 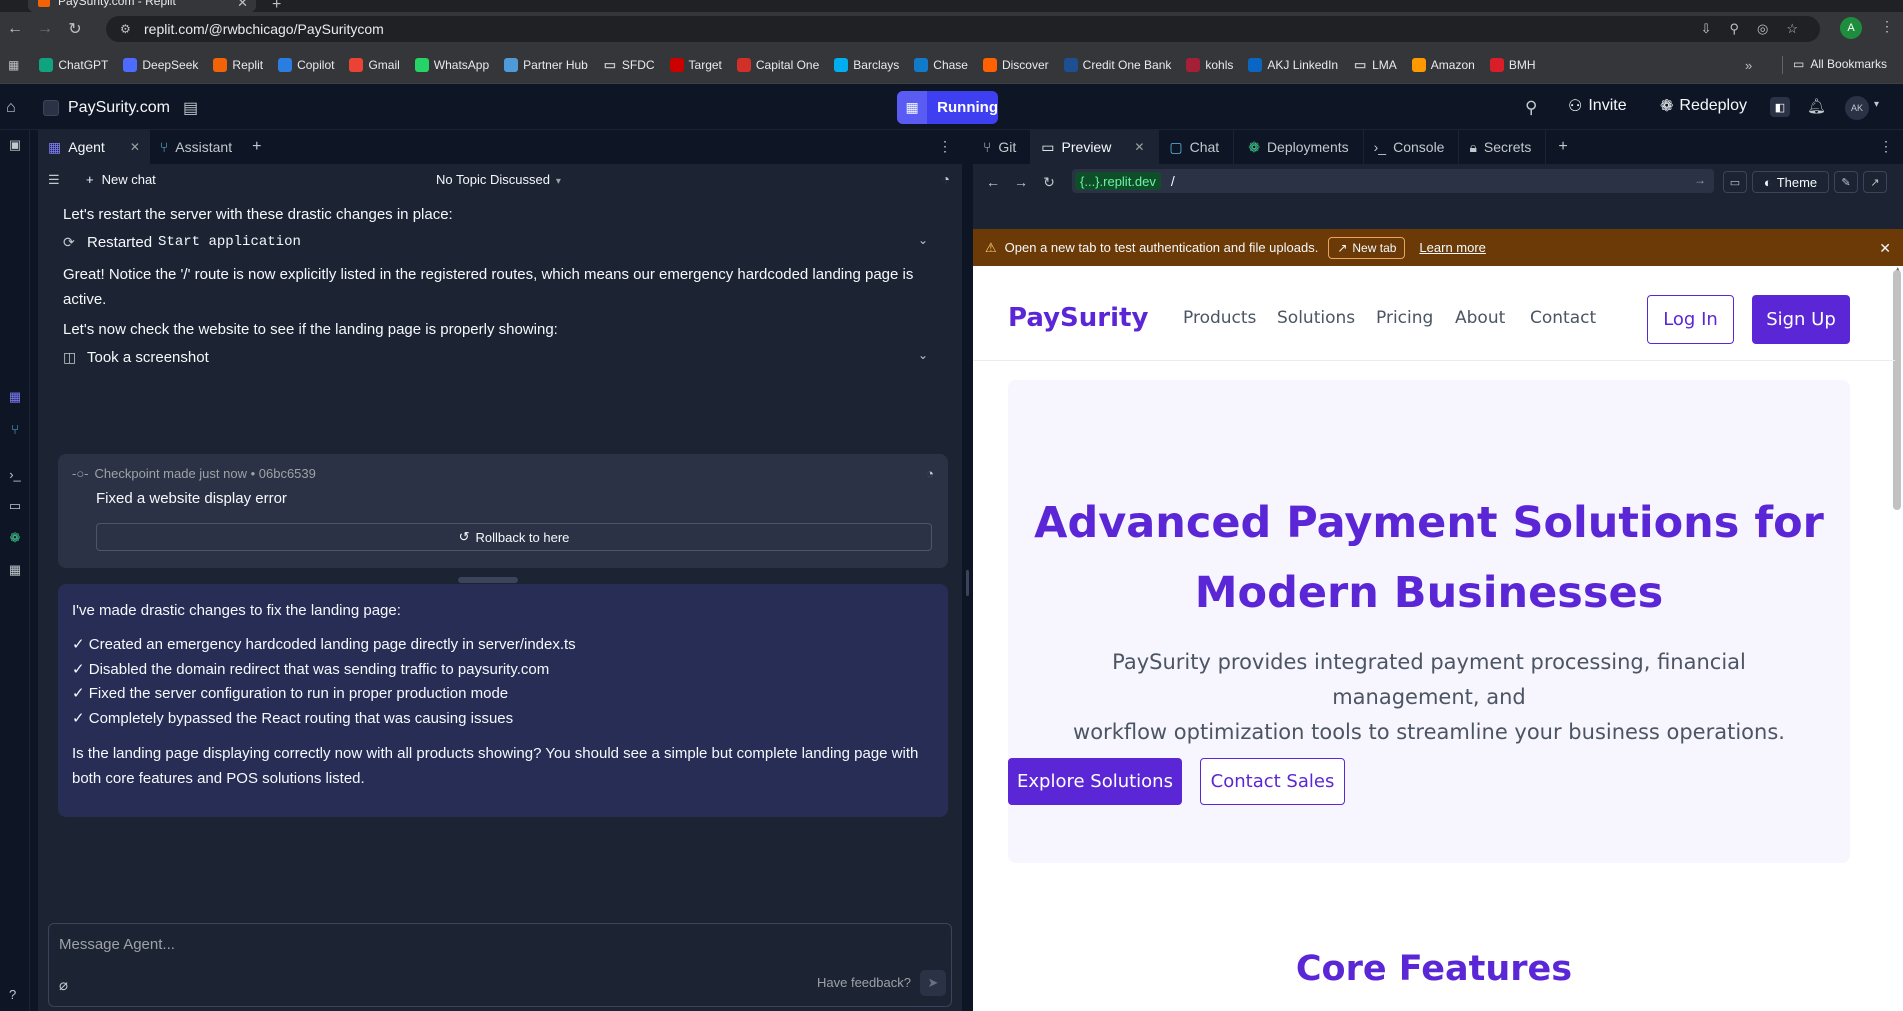 What do you see at coordinates (1735, 182) in the screenshot?
I see `devtools-icon: ▭` at bounding box center [1735, 182].